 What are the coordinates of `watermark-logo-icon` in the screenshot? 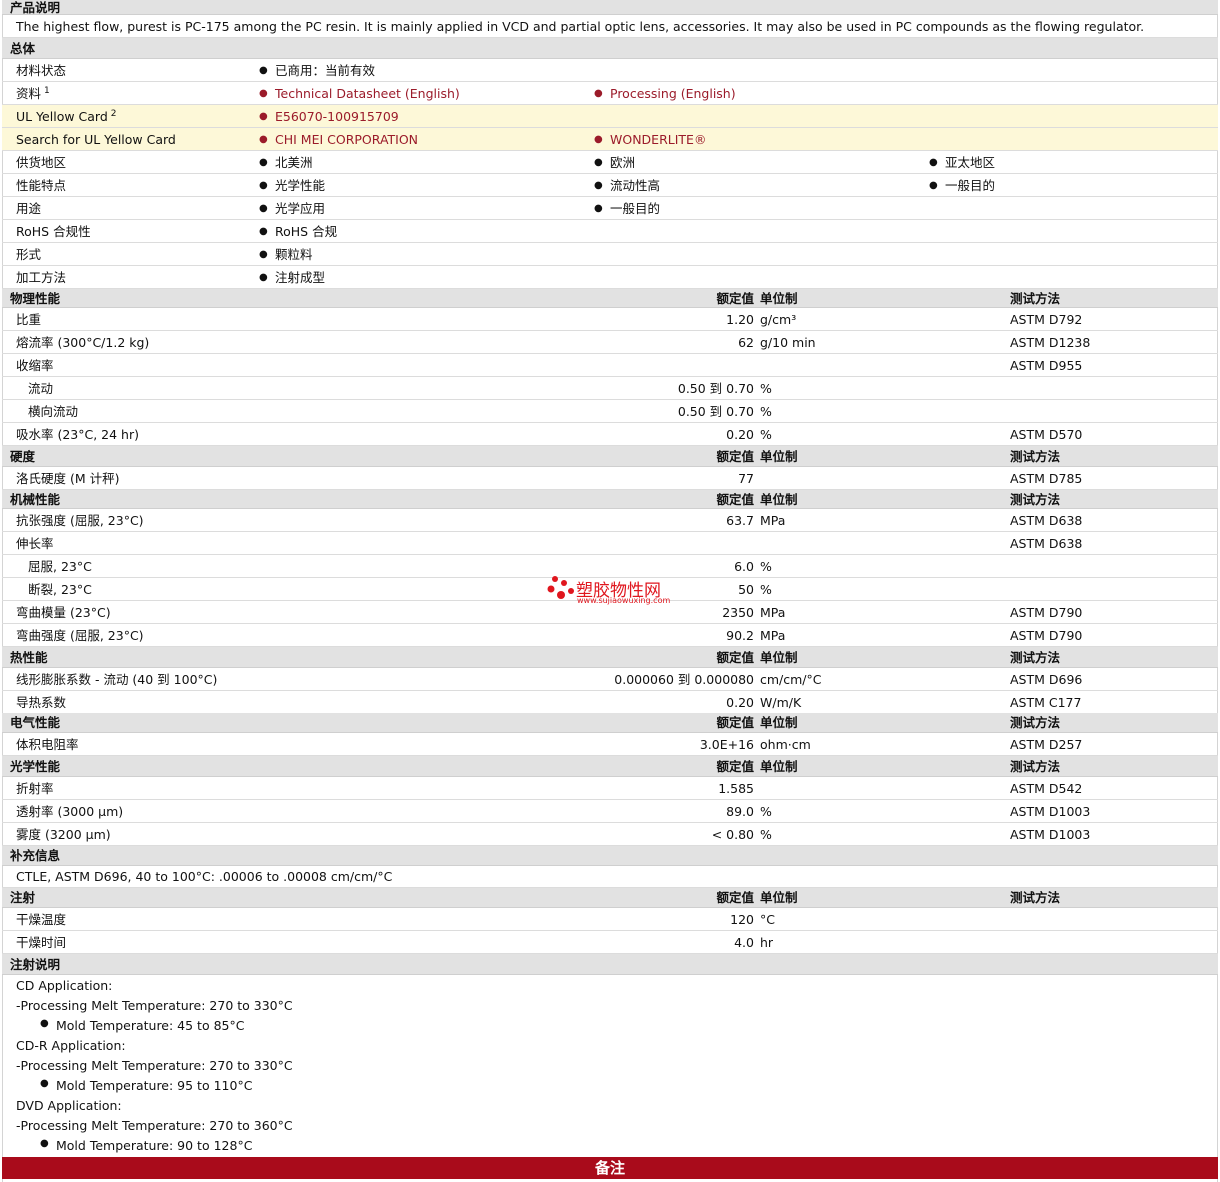 It's located at (560, 587).